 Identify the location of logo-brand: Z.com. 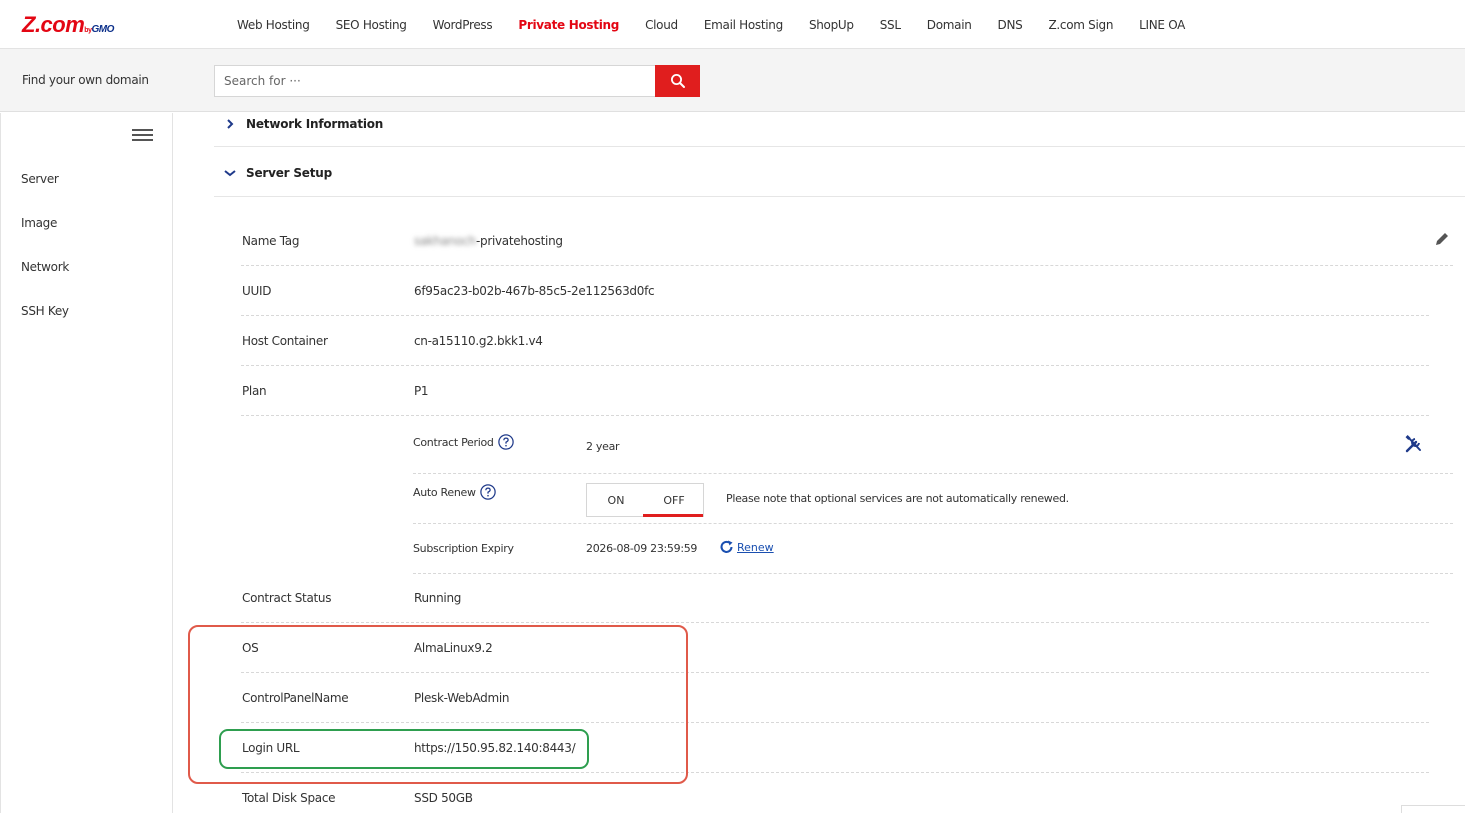
(53, 24).